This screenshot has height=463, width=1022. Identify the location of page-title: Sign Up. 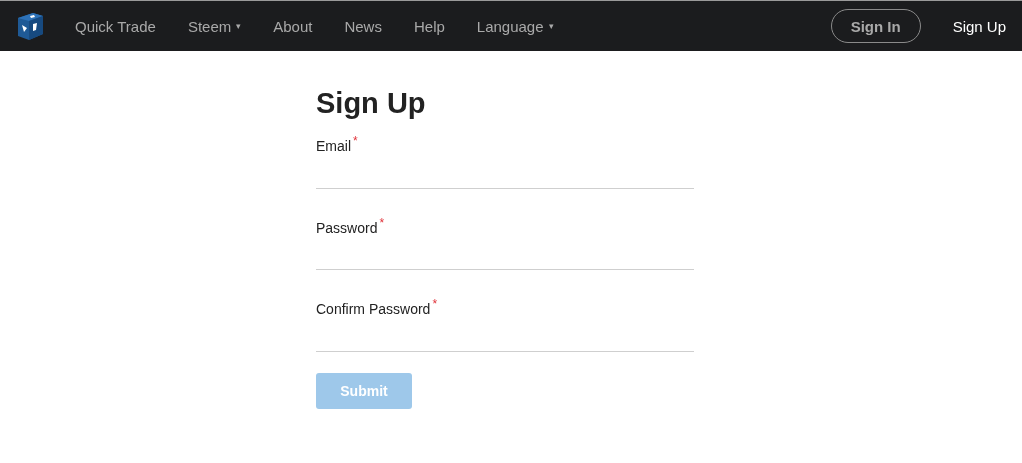
(371, 103).